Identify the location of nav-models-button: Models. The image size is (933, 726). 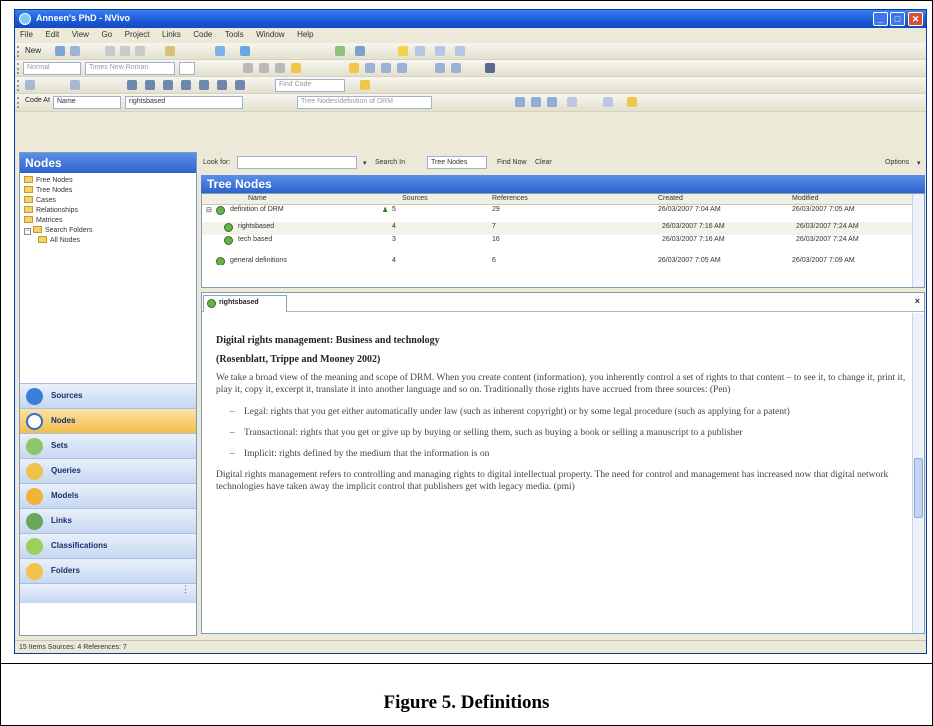
(108, 495).